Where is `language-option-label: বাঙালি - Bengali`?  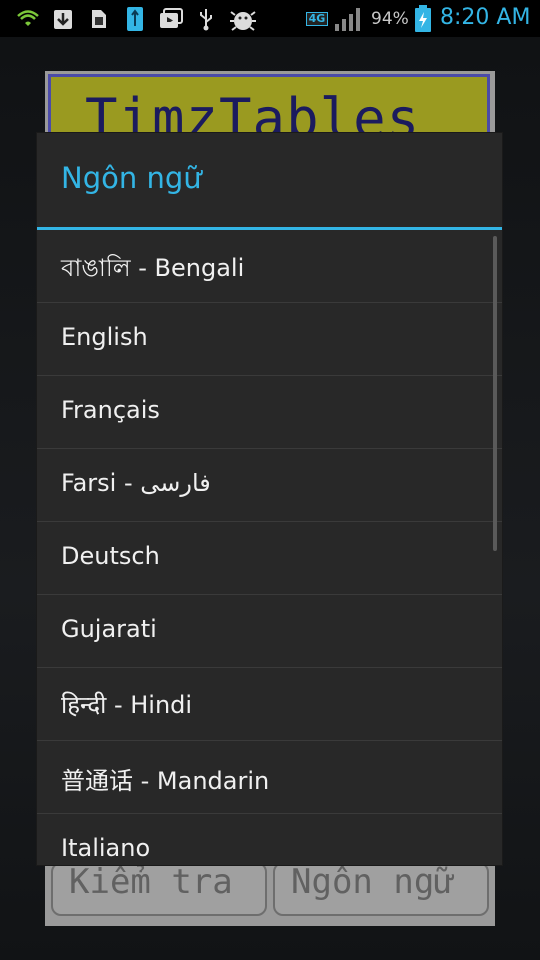
language-option-label: বাঙালি - Bengali is located at coordinates (153, 268).